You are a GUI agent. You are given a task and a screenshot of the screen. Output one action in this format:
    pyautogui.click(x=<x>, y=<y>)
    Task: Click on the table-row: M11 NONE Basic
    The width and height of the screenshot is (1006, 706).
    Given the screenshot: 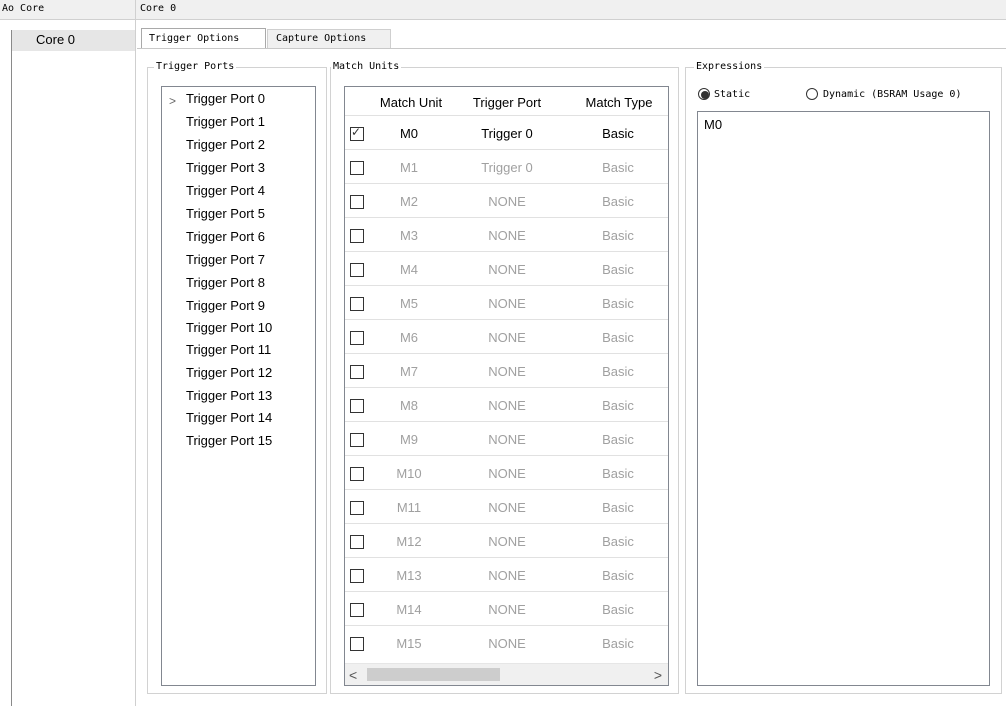 What is the action you would take?
    pyautogui.click(x=506, y=506)
    